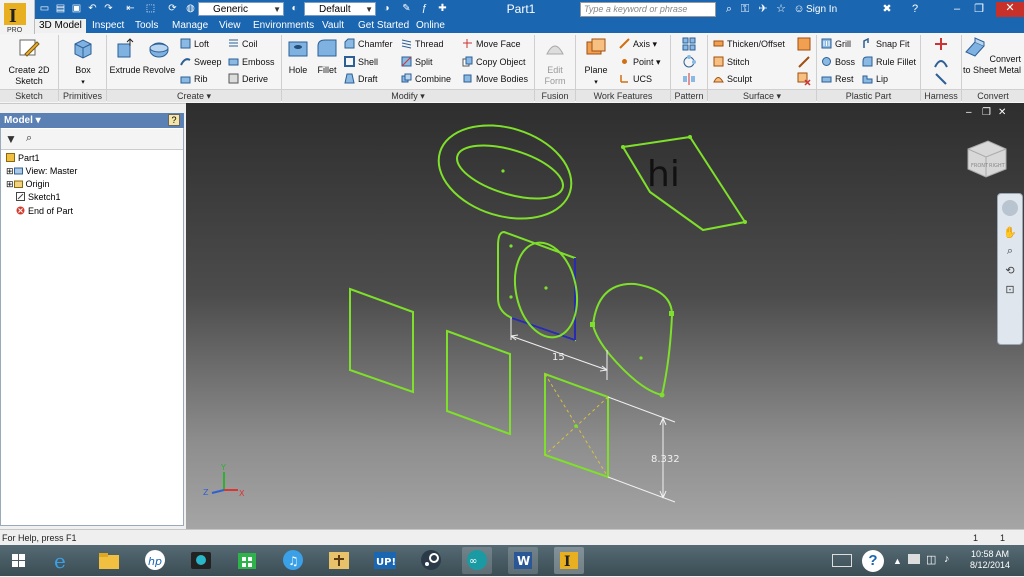  I want to click on create-panel-label: Create ▾, so click(194, 95).